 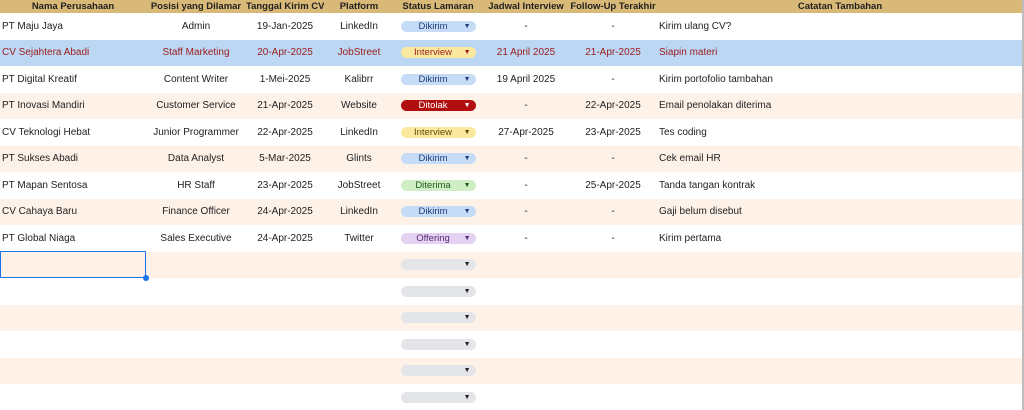 I want to click on header-position: Posisi yang Dilamar, so click(x=196, y=6).